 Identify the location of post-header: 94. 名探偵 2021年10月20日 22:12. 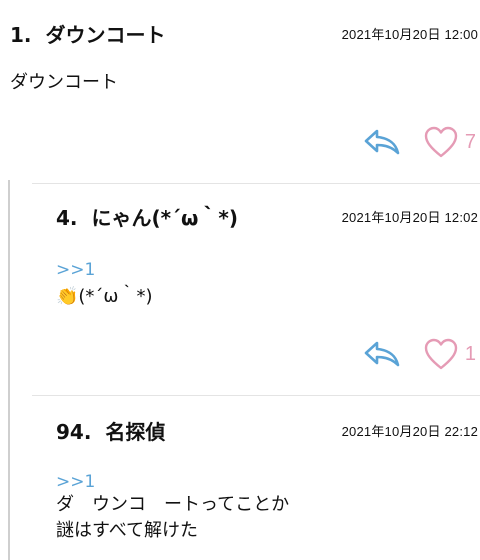
(268, 432).